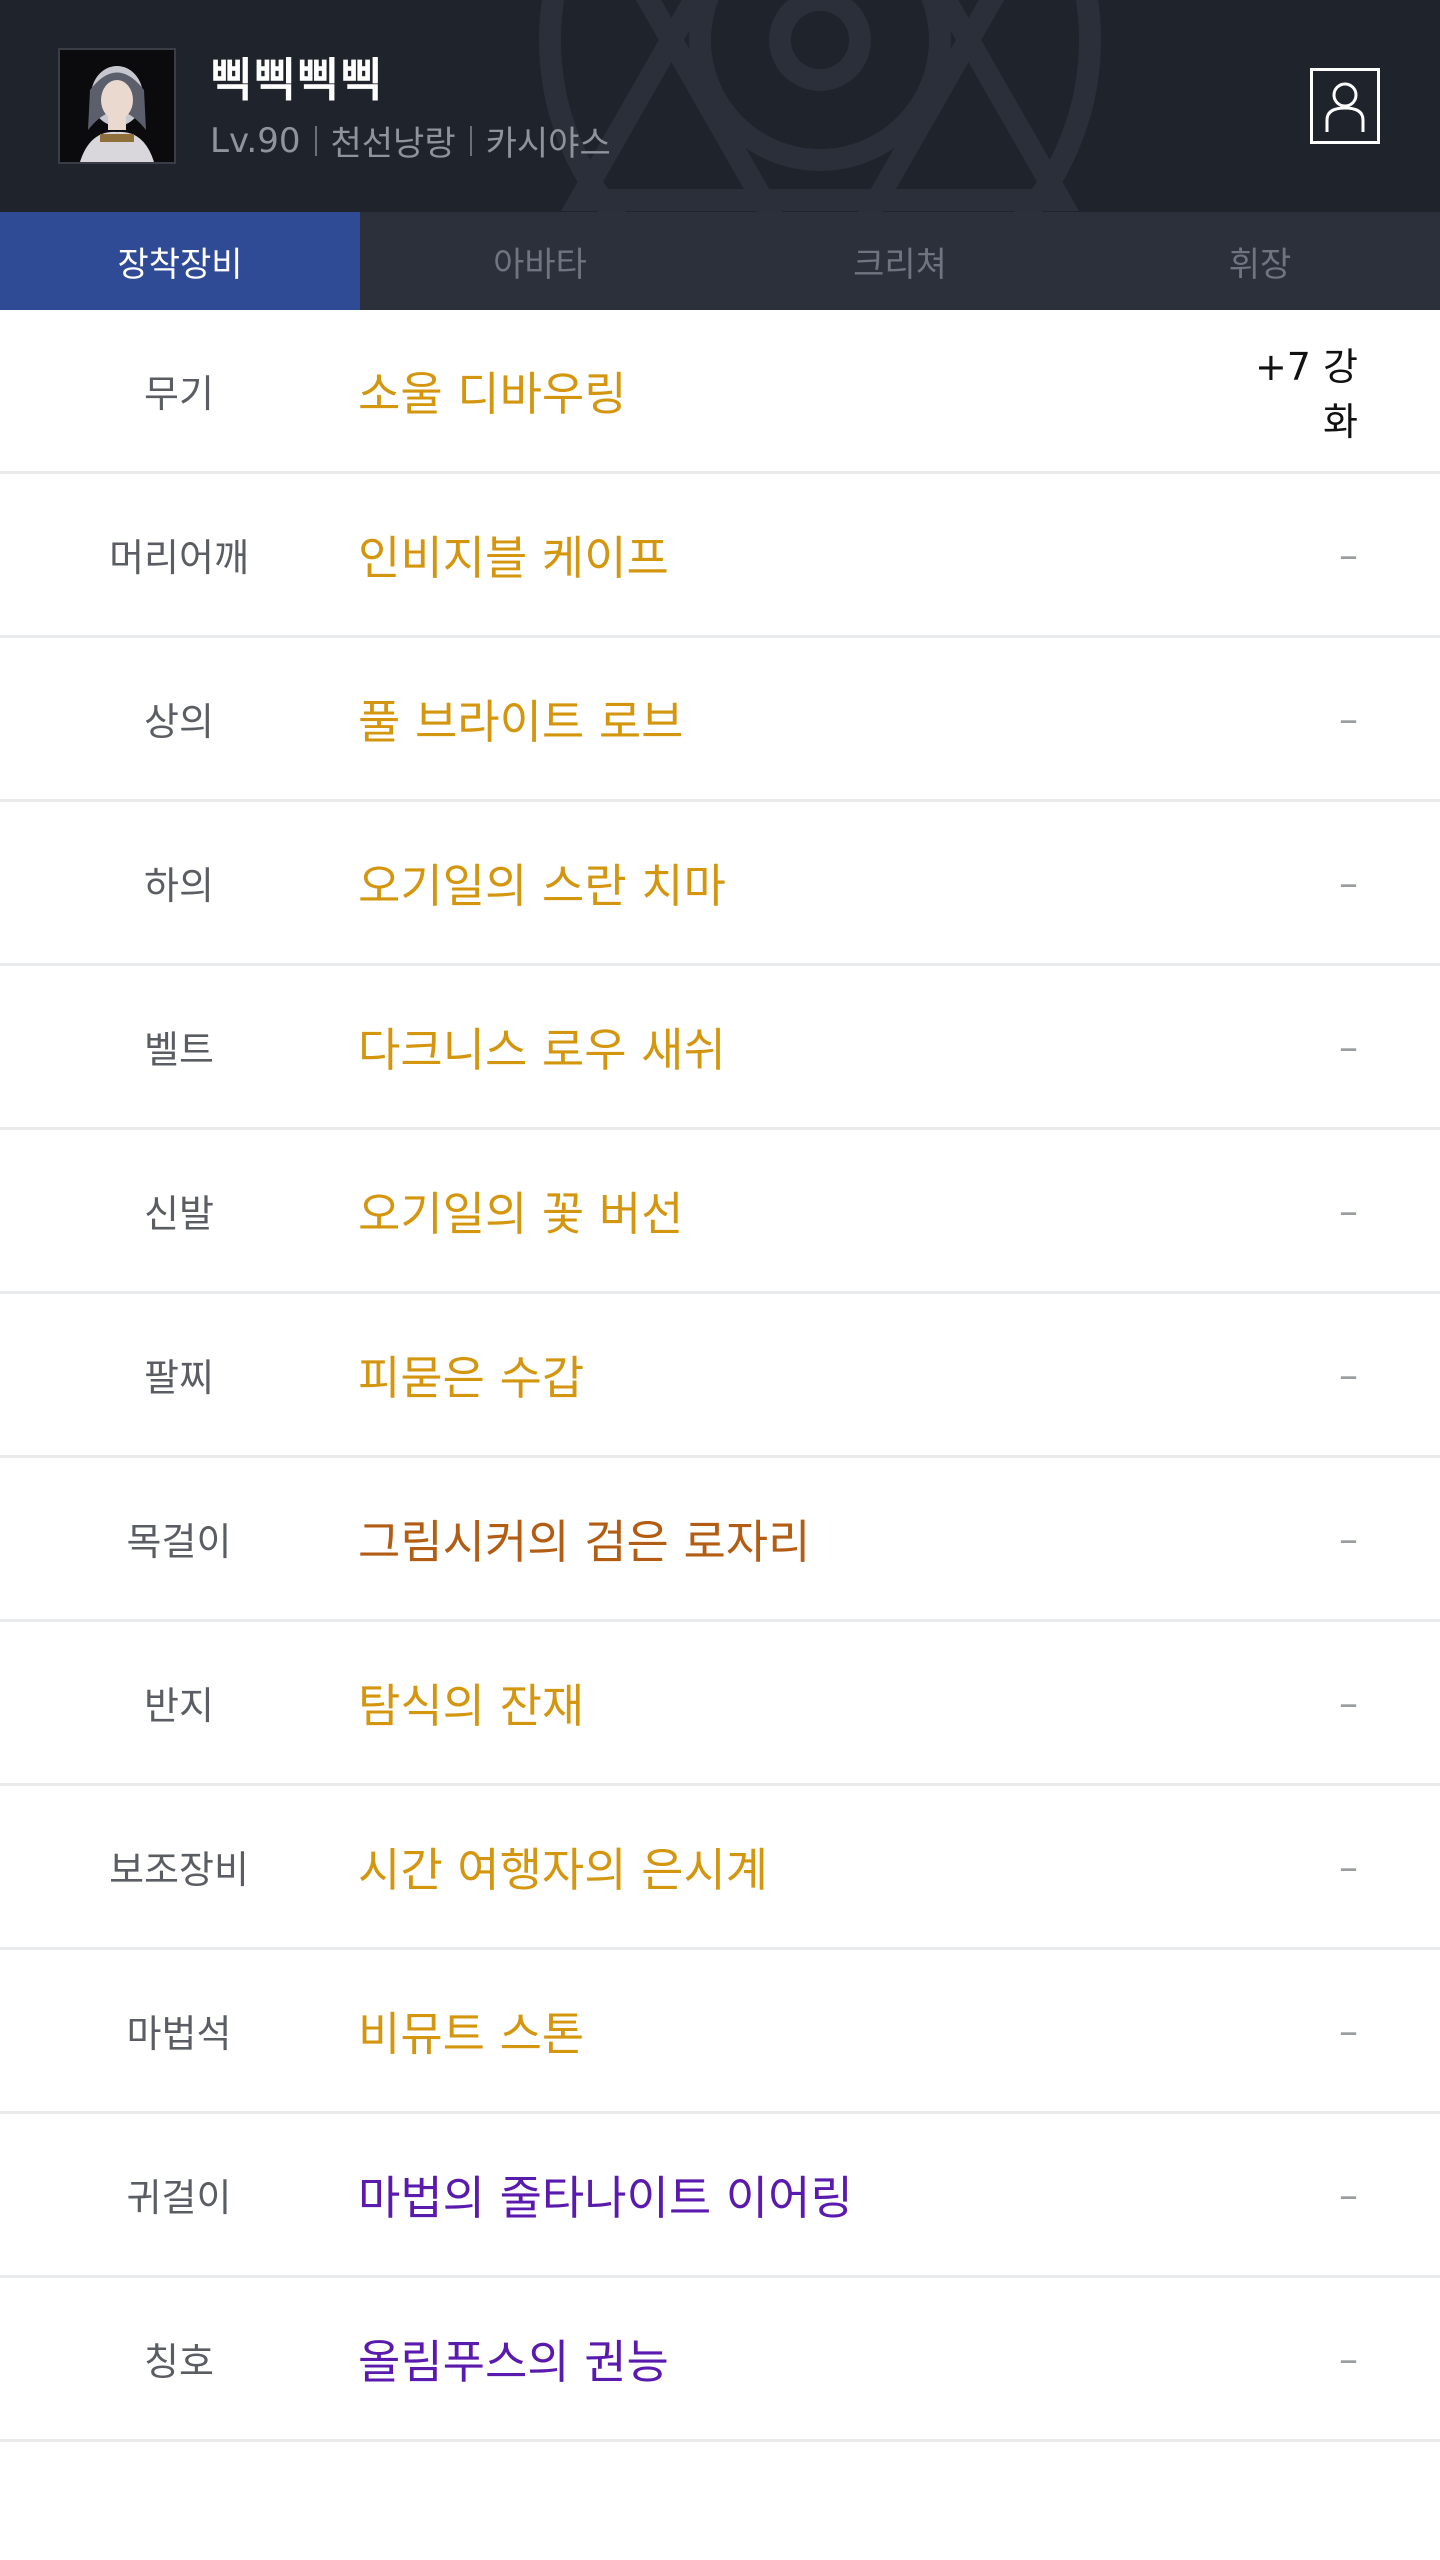 The height and width of the screenshot is (2560, 1440). I want to click on equipment-row-bracelet: 팔찌 피묻은 수갑 –, so click(720, 1376).